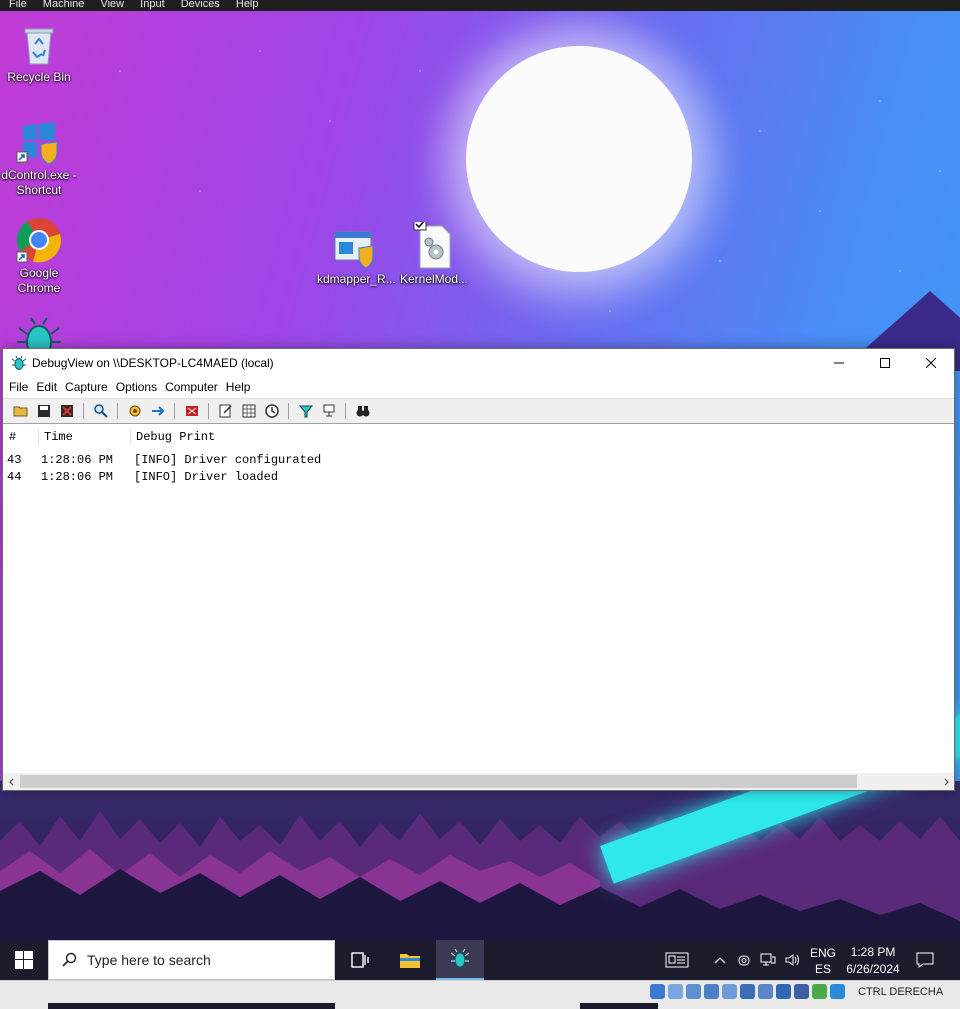 The image size is (960, 1009). What do you see at coordinates (64, 5) in the screenshot?
I see `vm-menu-machine: Machine` at bounding box center [64, 5].